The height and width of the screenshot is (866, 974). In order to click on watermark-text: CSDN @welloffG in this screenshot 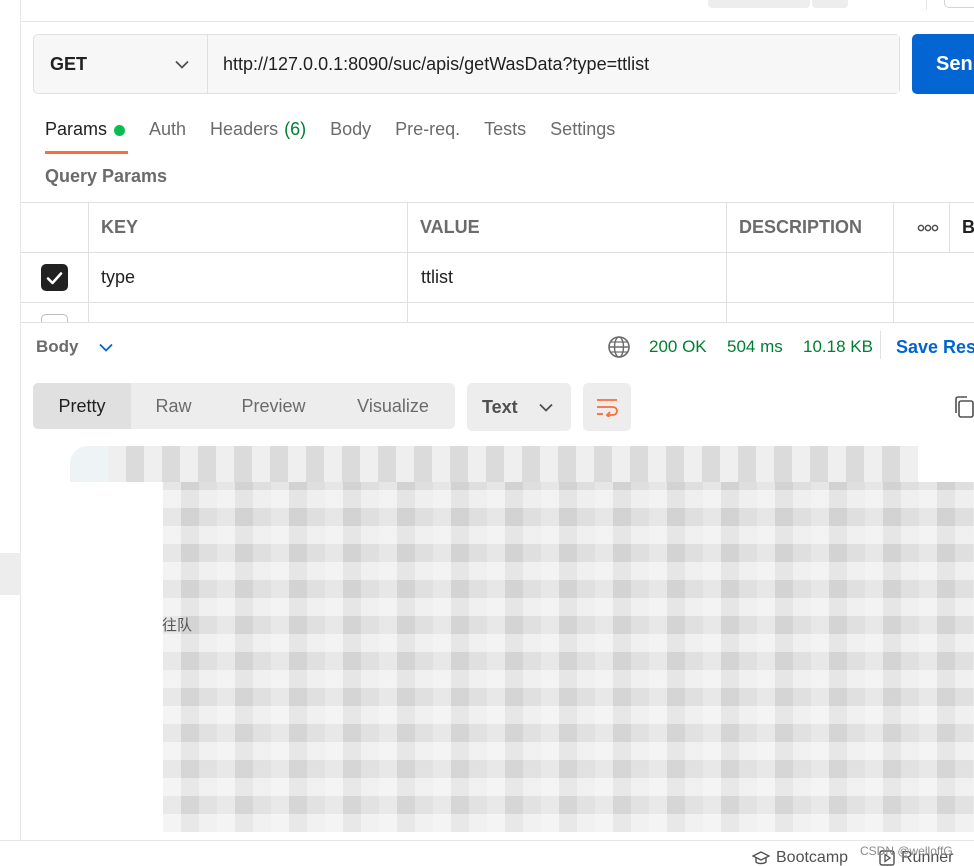, I will do `click(906, 851)`.